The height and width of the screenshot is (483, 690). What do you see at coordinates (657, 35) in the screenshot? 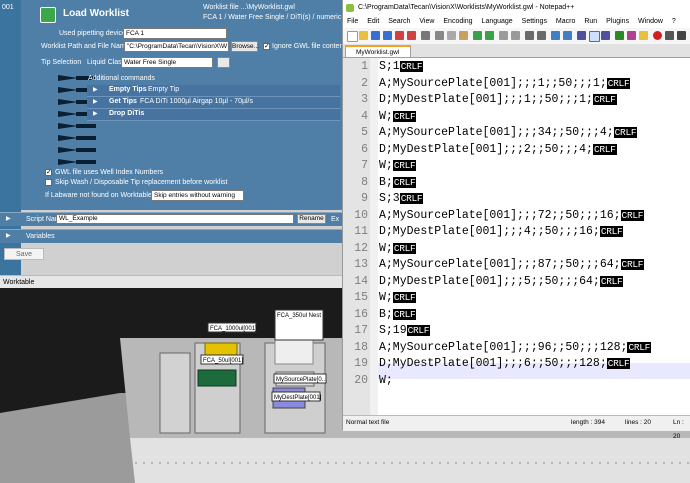
I see `record-macro-icon` at bounding box center [657, 35].